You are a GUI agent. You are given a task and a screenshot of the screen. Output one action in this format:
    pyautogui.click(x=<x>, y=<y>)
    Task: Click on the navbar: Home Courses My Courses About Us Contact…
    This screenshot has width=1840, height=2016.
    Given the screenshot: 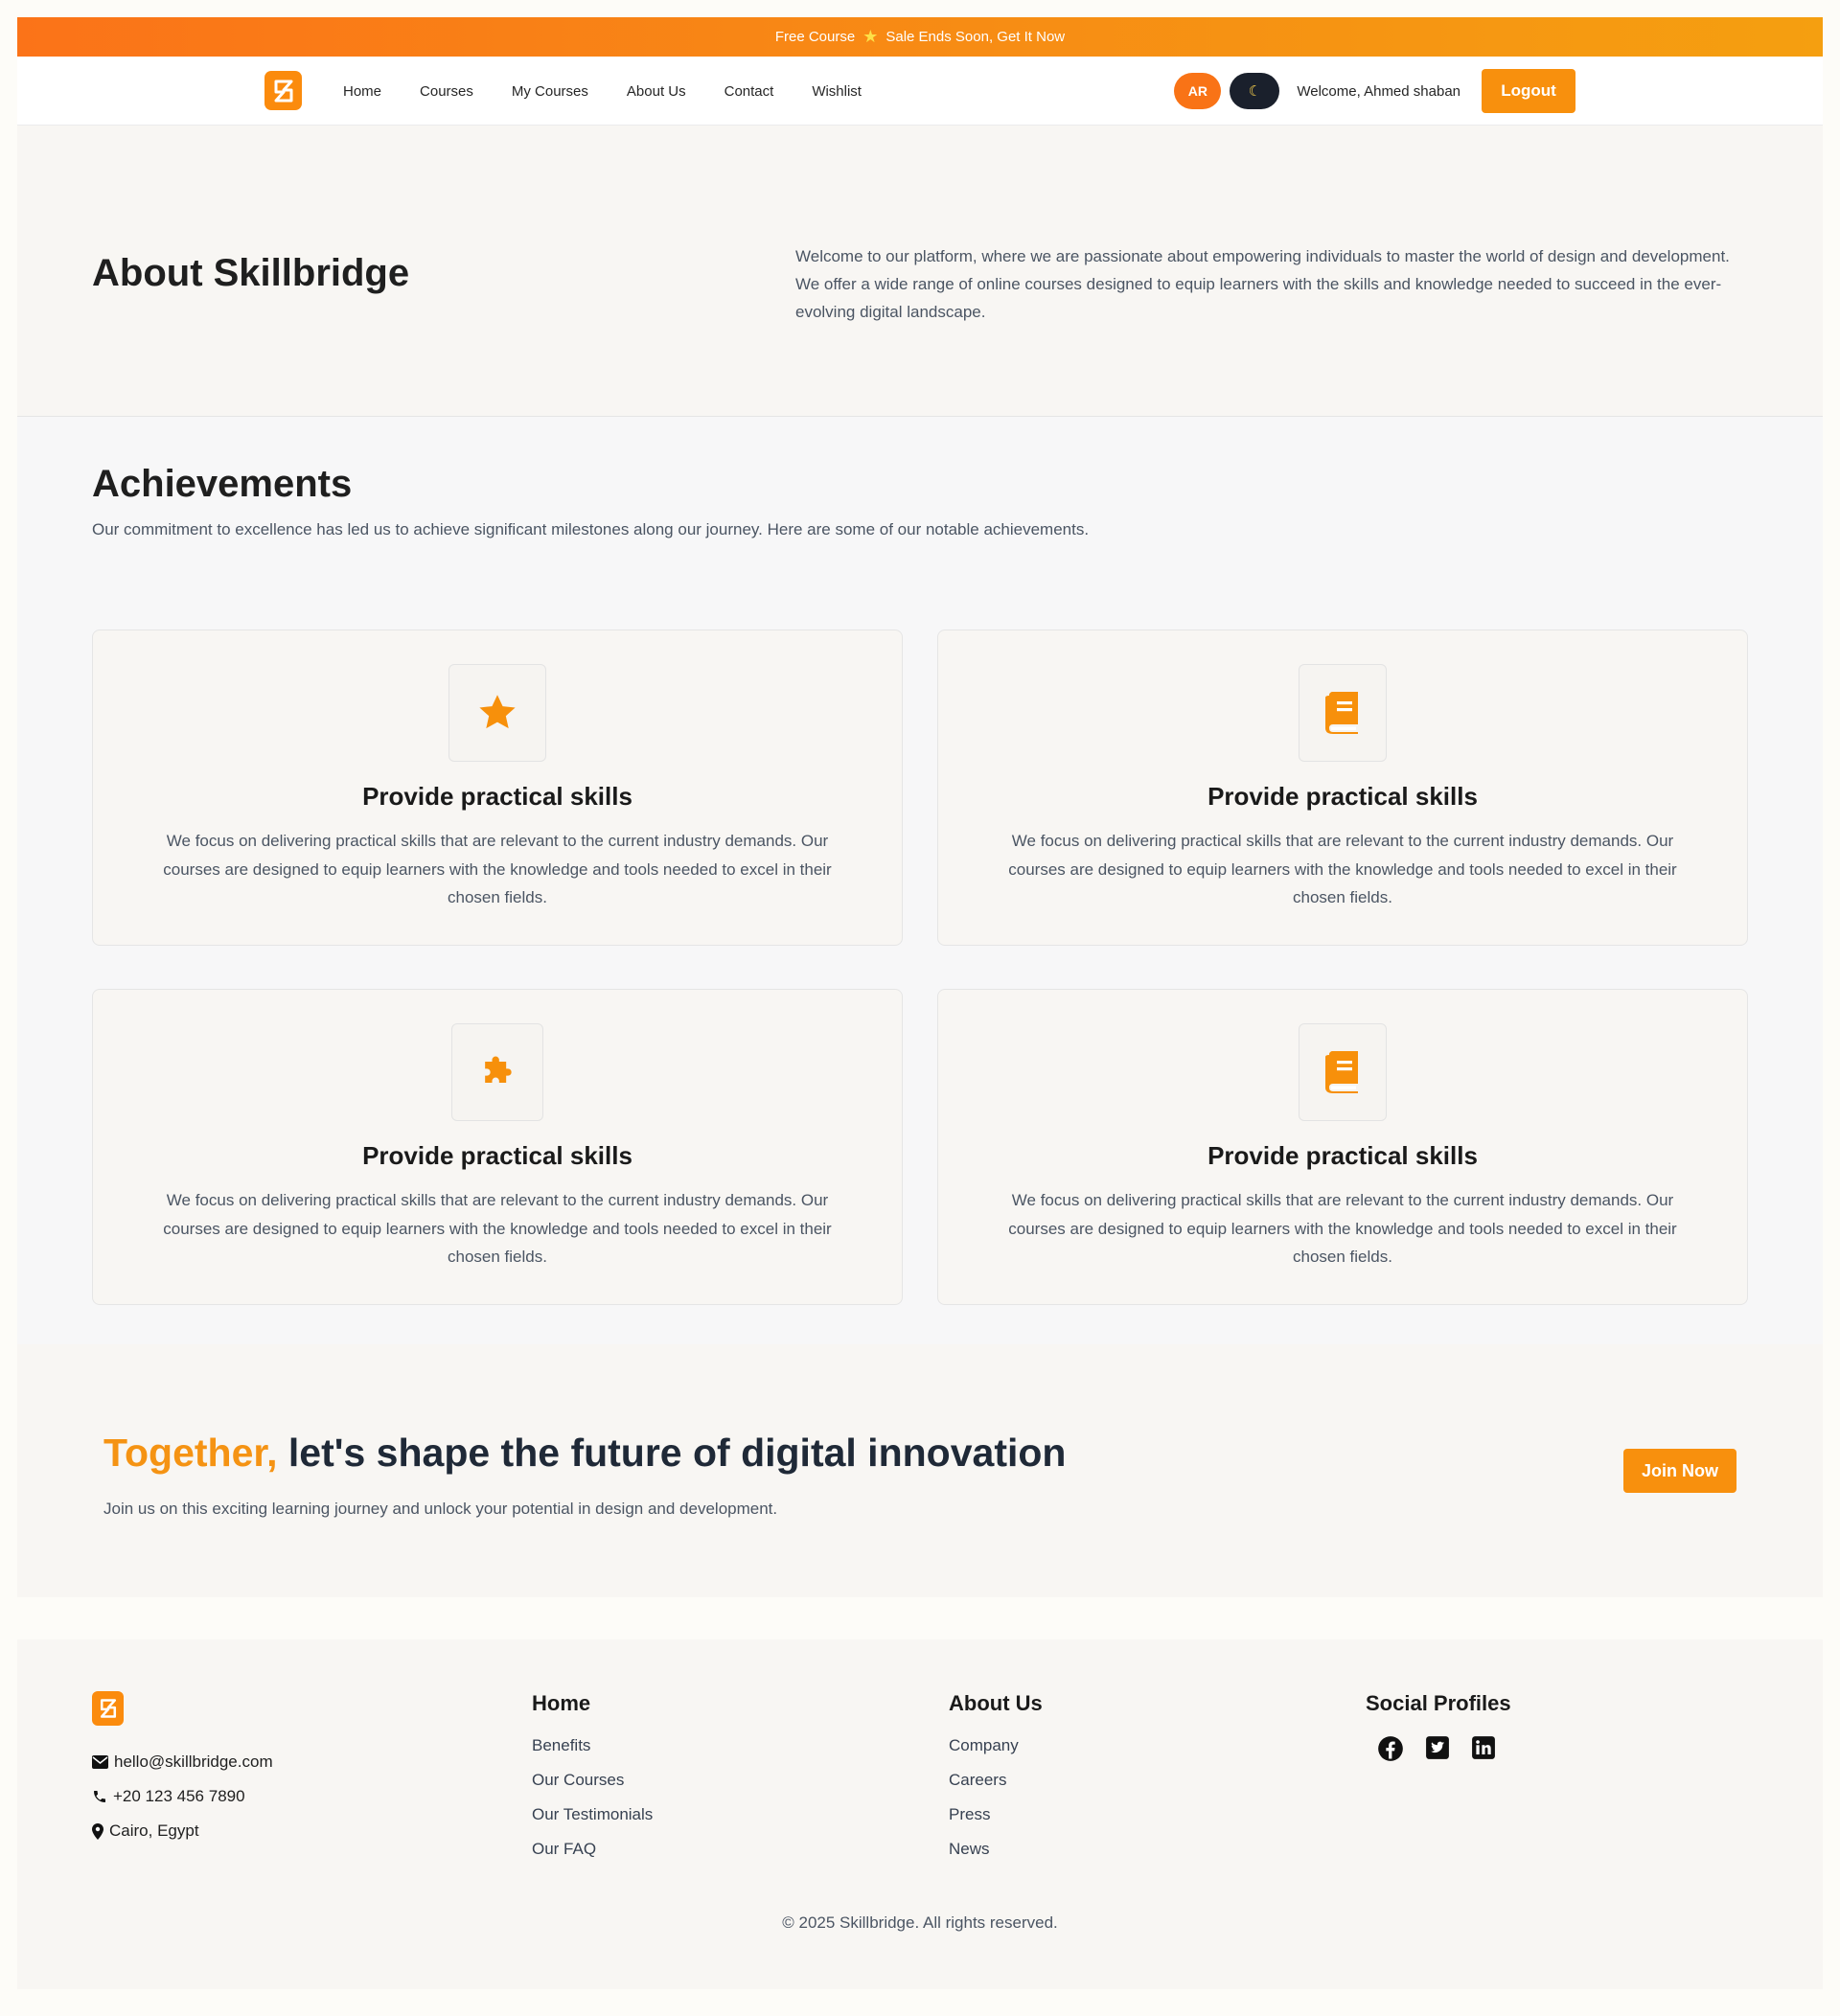 What is the action you would take?
    pyautogui.click(x=920, y=91)
    